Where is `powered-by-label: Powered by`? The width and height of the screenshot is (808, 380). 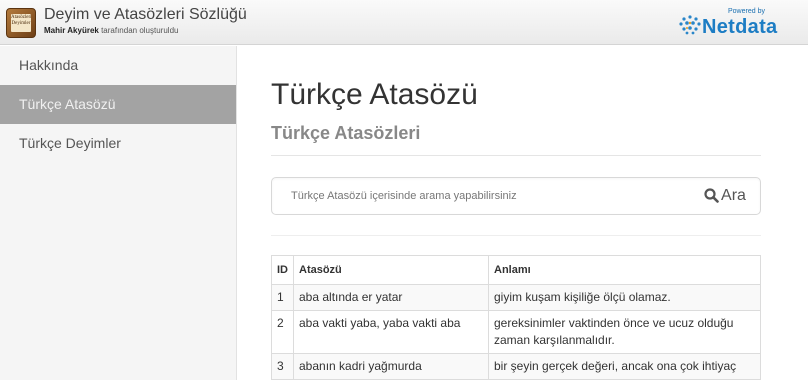 powered-by-label: Powered by is located at coordinates (746, 11).